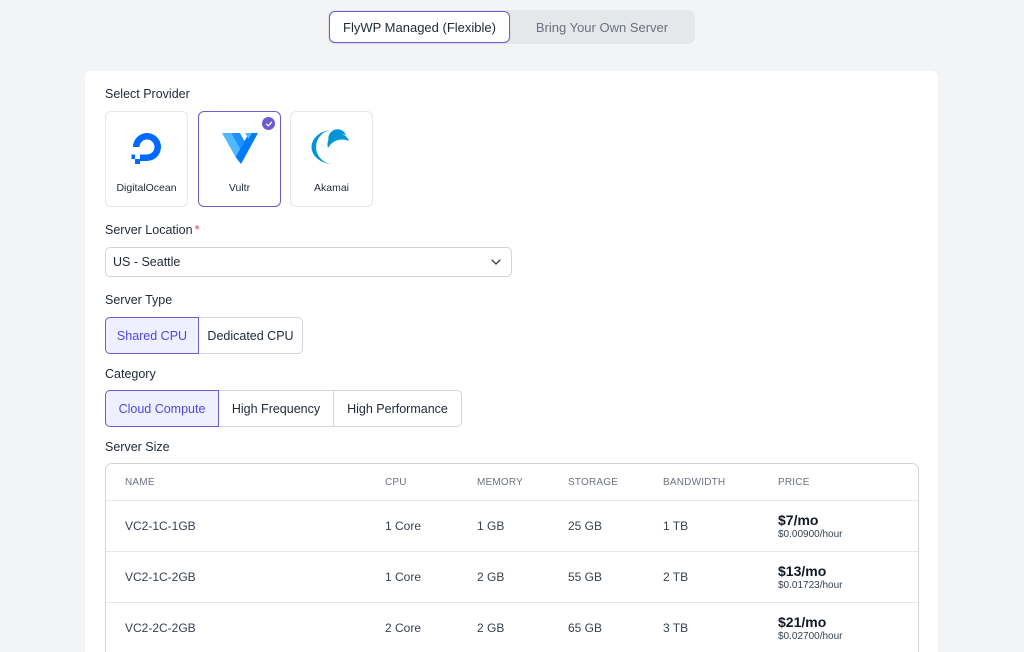 The image size is (1024, 652). Describe the element at coordinates (149, 230) in the screenshot. I see `server-location-label-text: Server Location` at that location.